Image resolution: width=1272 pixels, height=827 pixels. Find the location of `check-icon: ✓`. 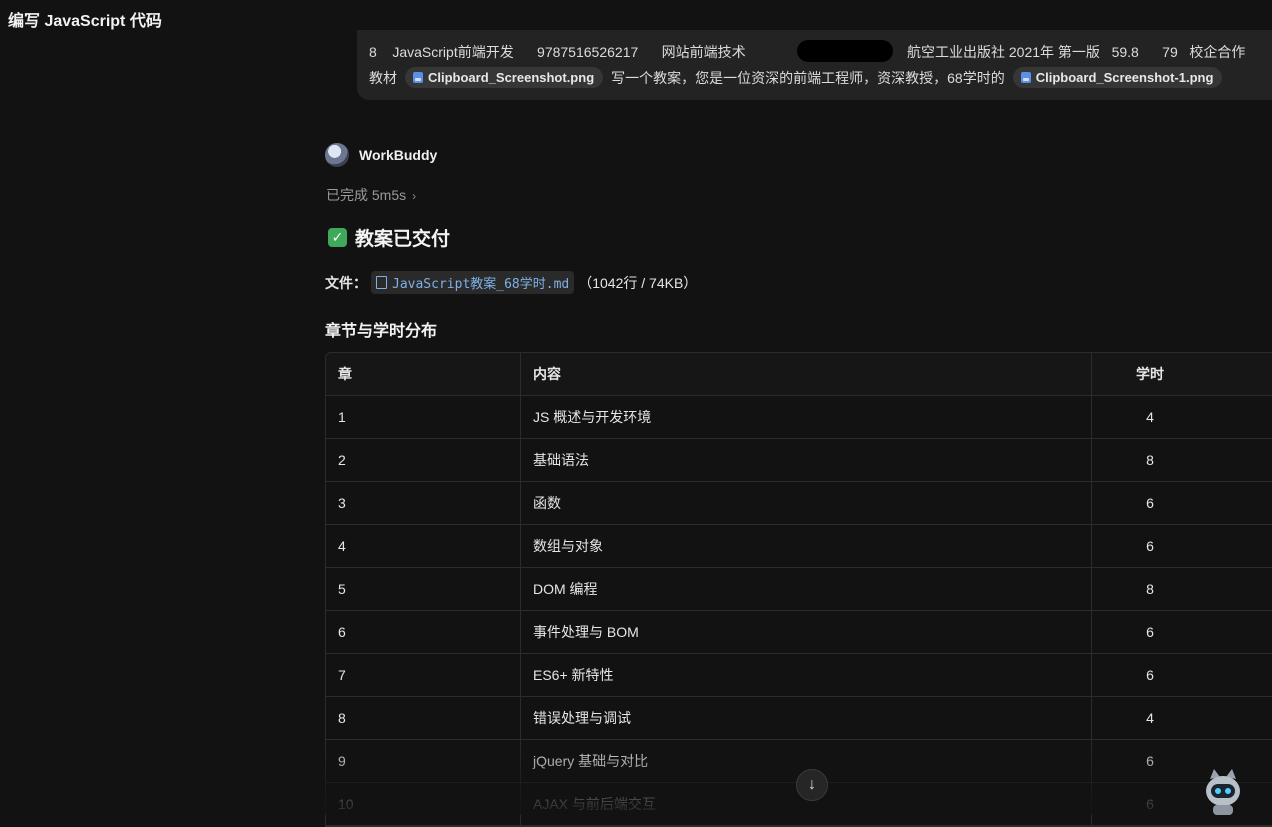

check-icon: ✓ is located at coordinates (337, 237).